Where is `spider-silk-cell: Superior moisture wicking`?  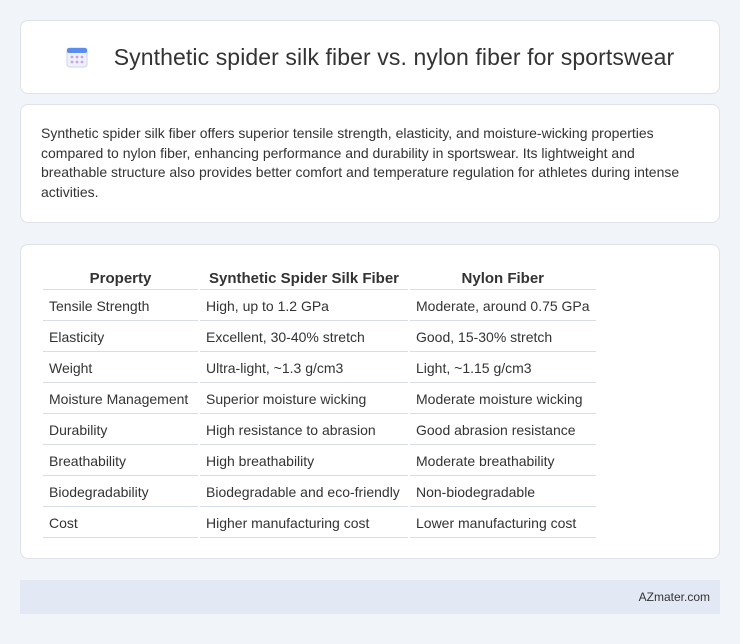
spider-silk-cell: Superior moisture wicking is located at coordinates (304, 399).